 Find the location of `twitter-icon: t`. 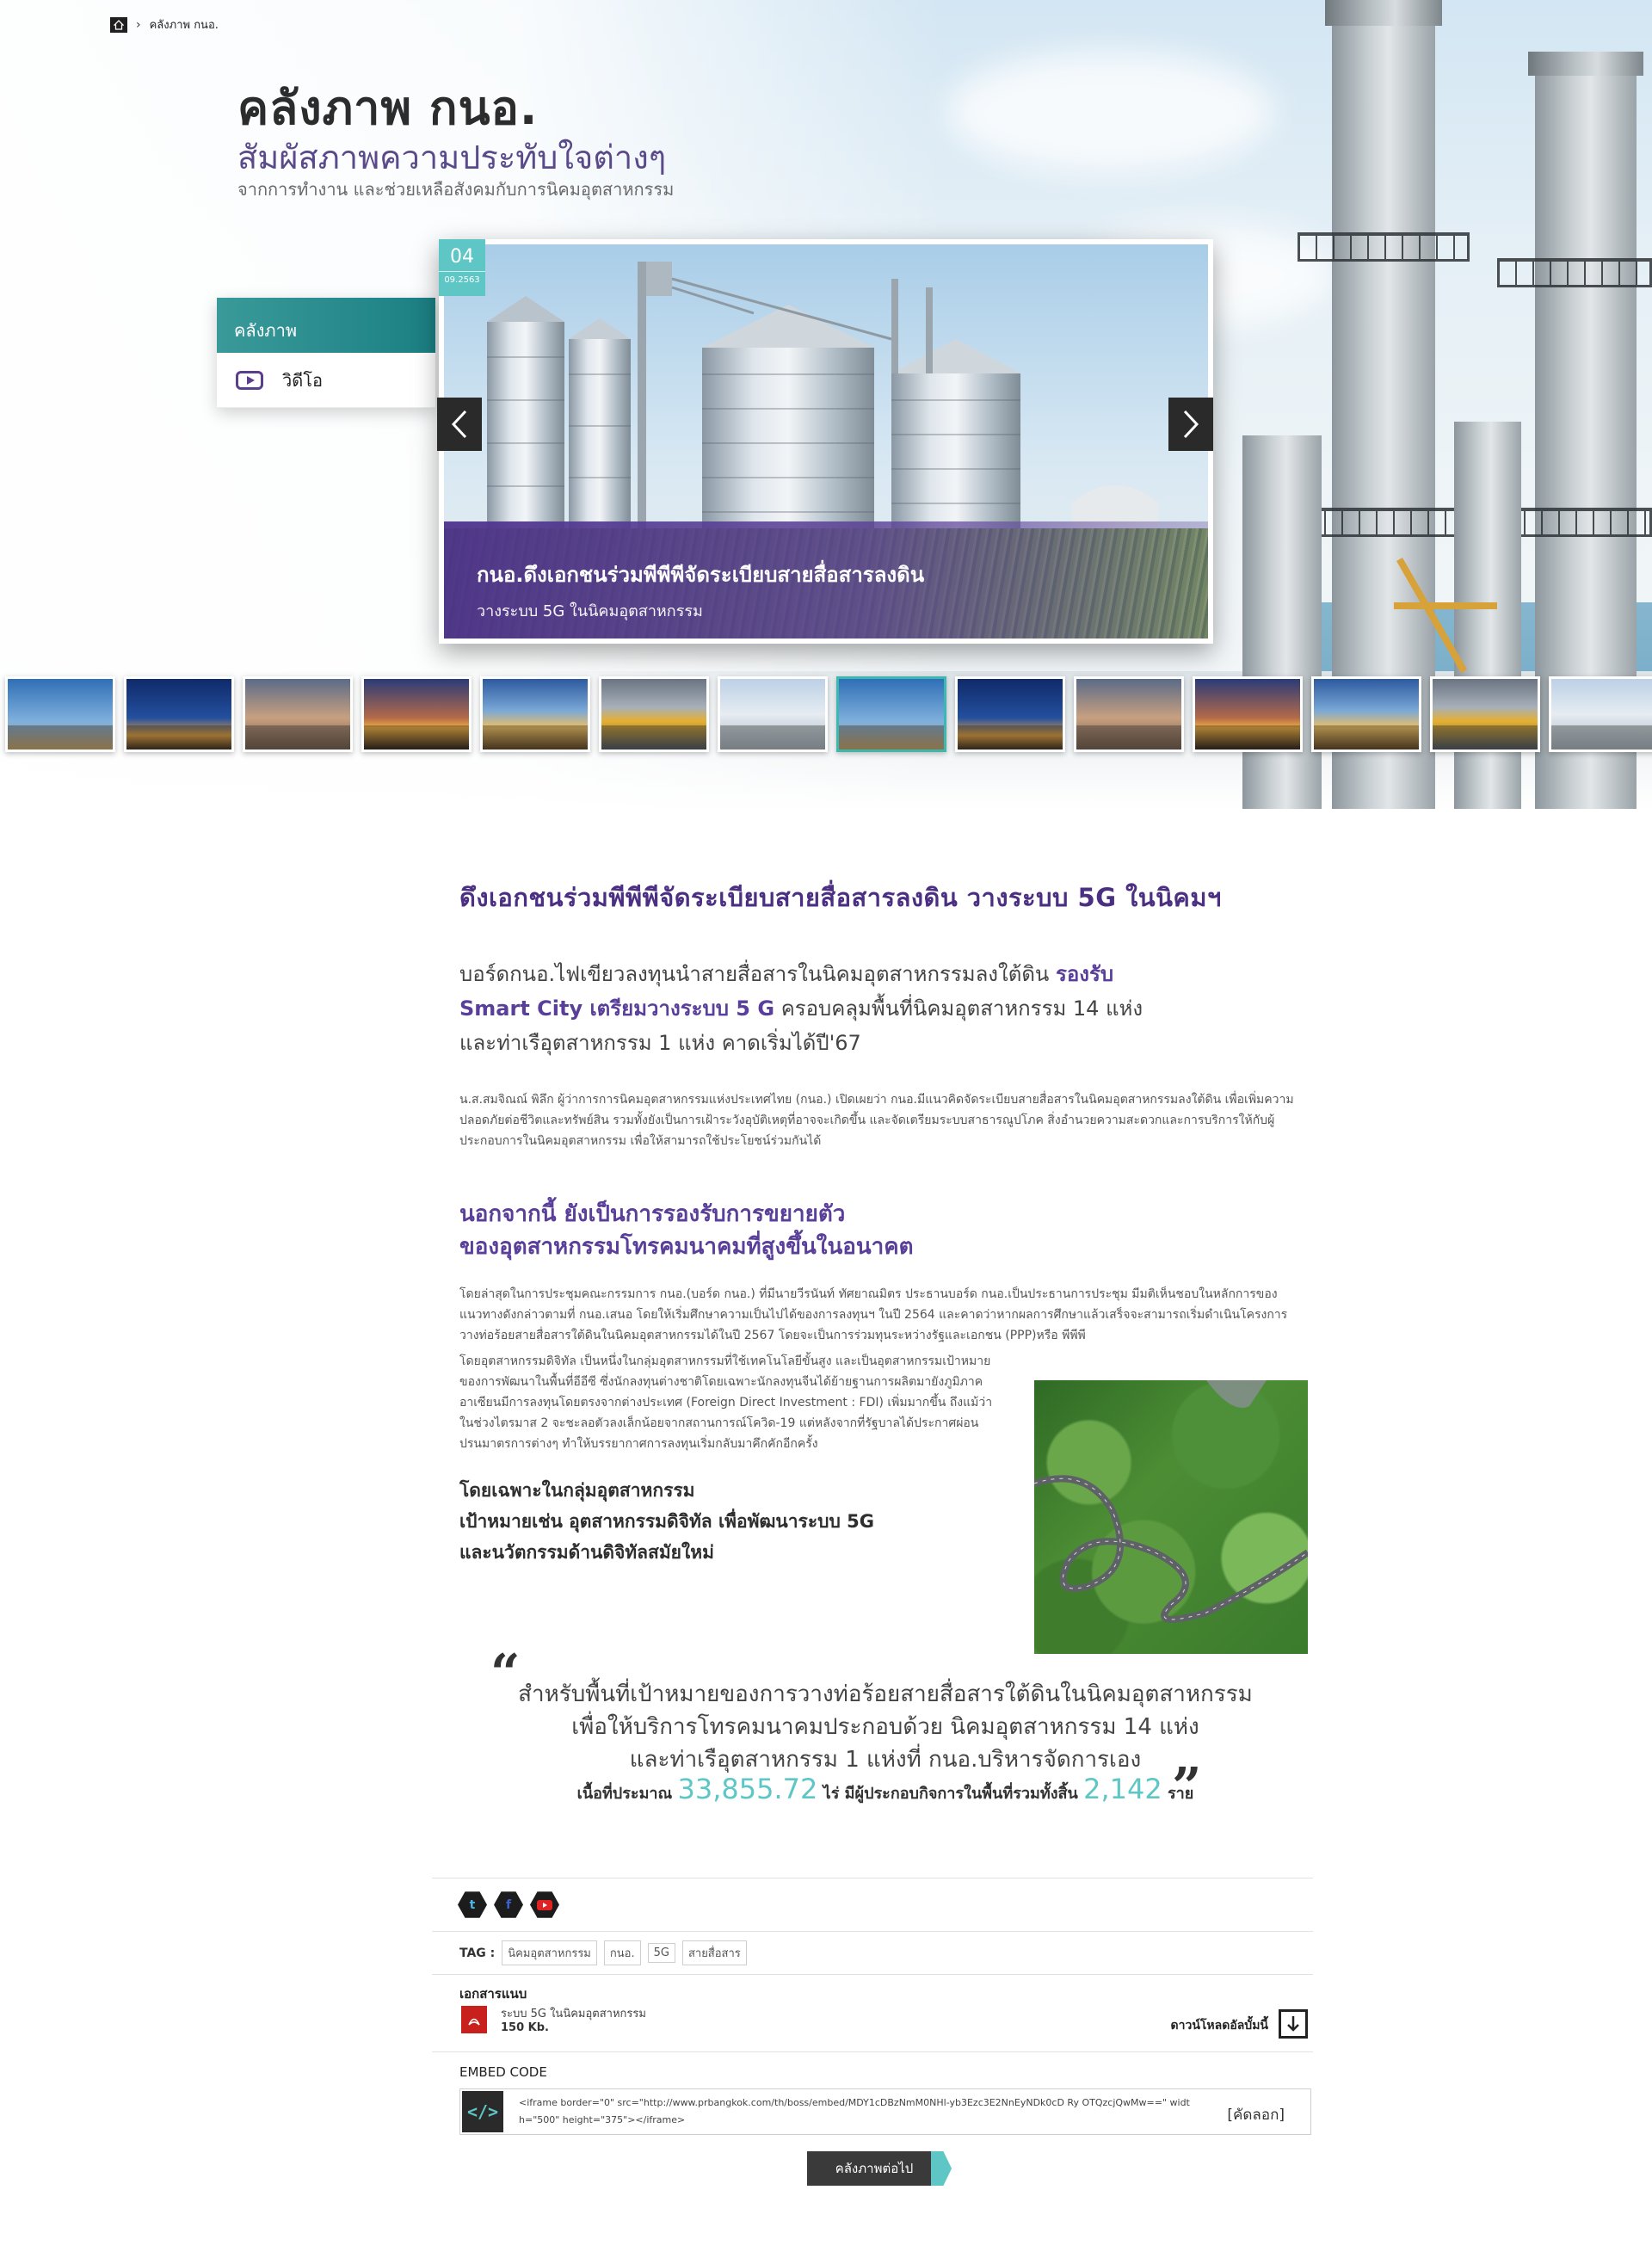

twitter-icon: t is located at coordinates (472, 1904).